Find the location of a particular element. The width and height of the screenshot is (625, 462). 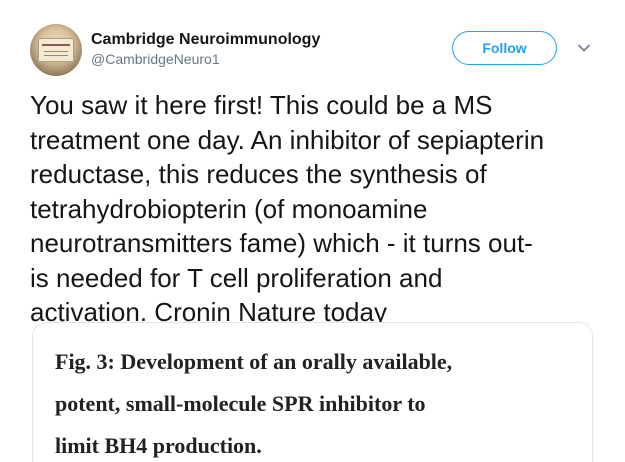

author-handle: @CambridgeNeuro1 is located at coordinates (205, 59).